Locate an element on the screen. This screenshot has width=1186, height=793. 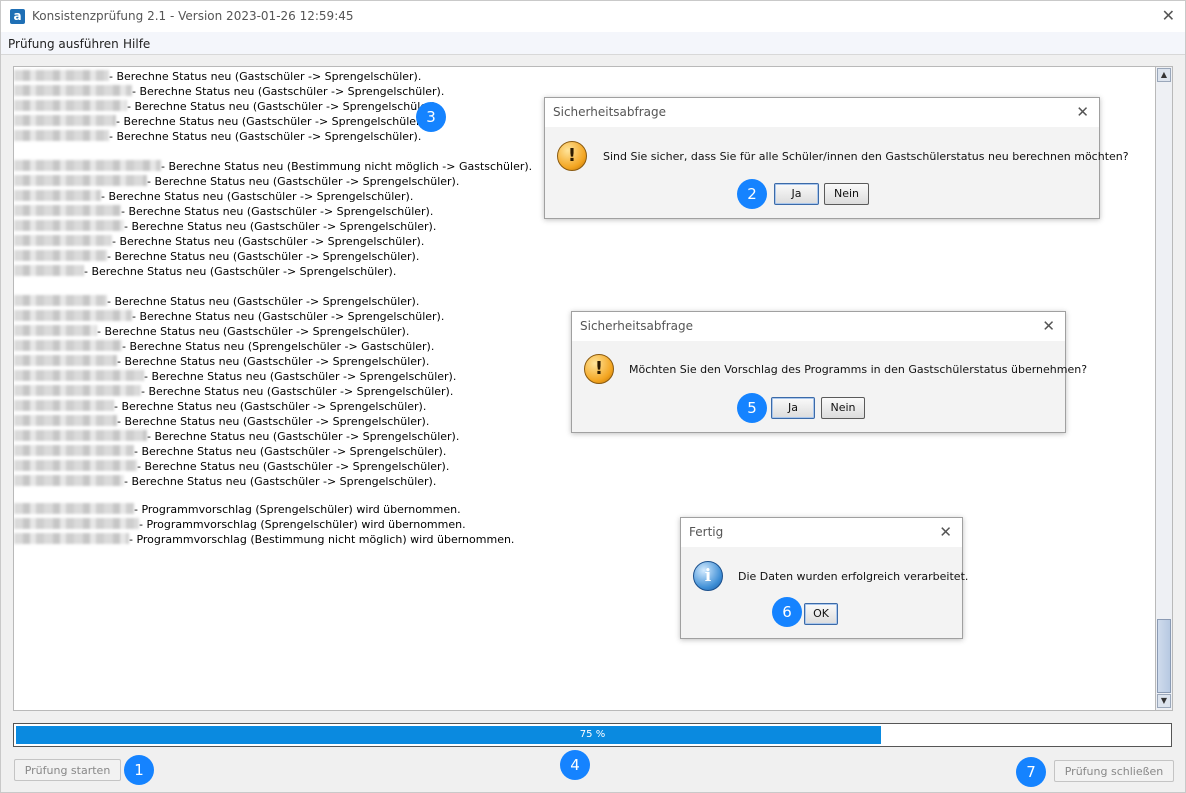
step-badge-3: 3 is located at coordinates (431, 117).